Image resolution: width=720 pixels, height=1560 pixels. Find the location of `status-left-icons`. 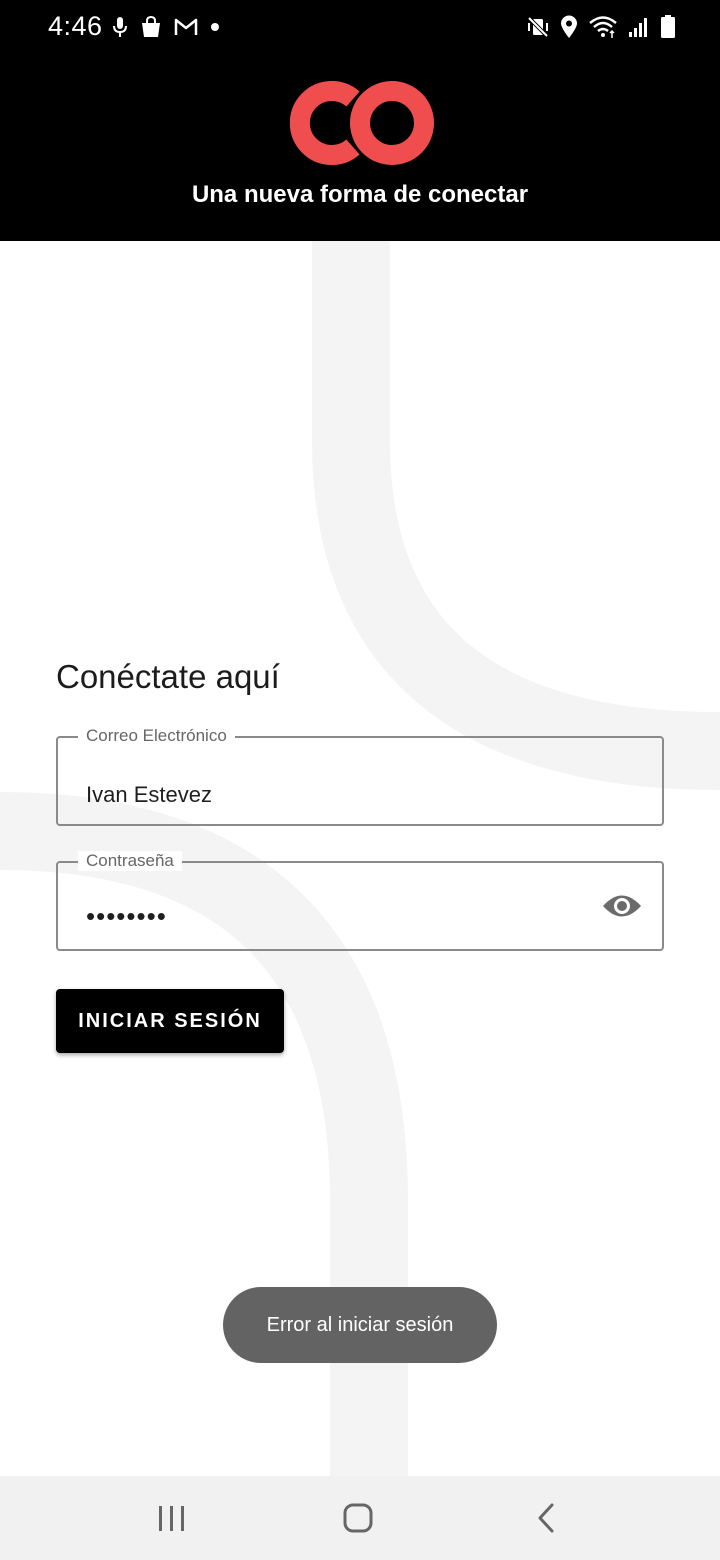

status-left-icons is located at coordinates (166, 27).